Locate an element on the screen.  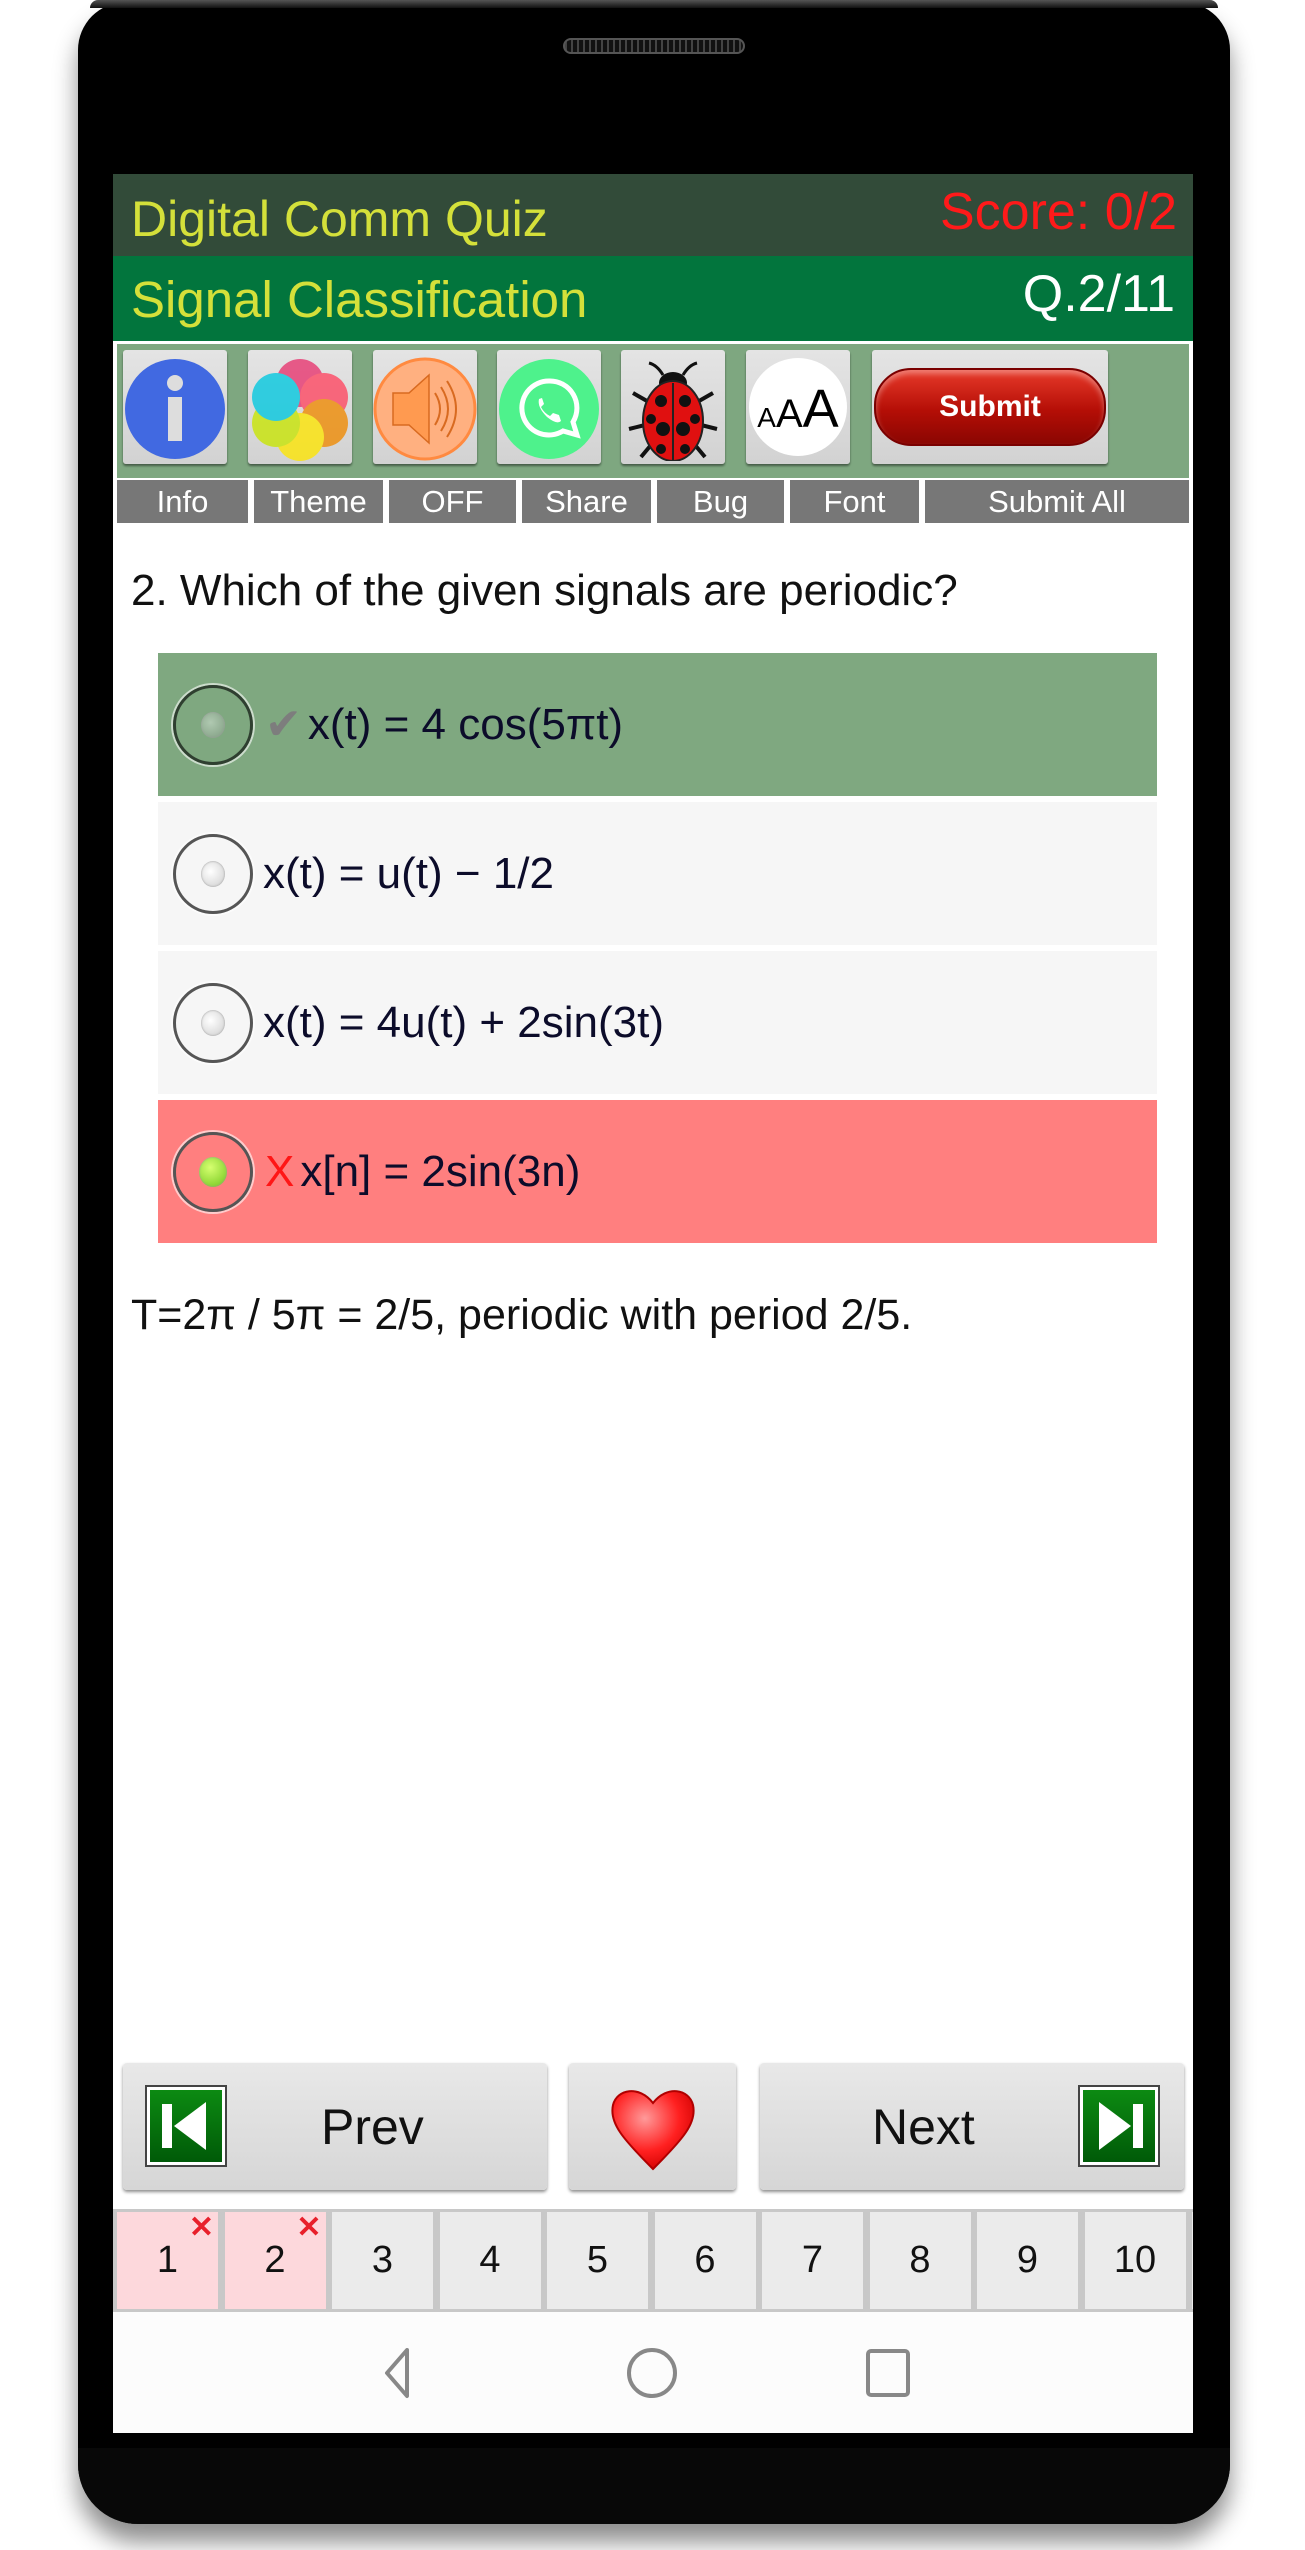
bug-report-button is located at coordinates (673, 407).